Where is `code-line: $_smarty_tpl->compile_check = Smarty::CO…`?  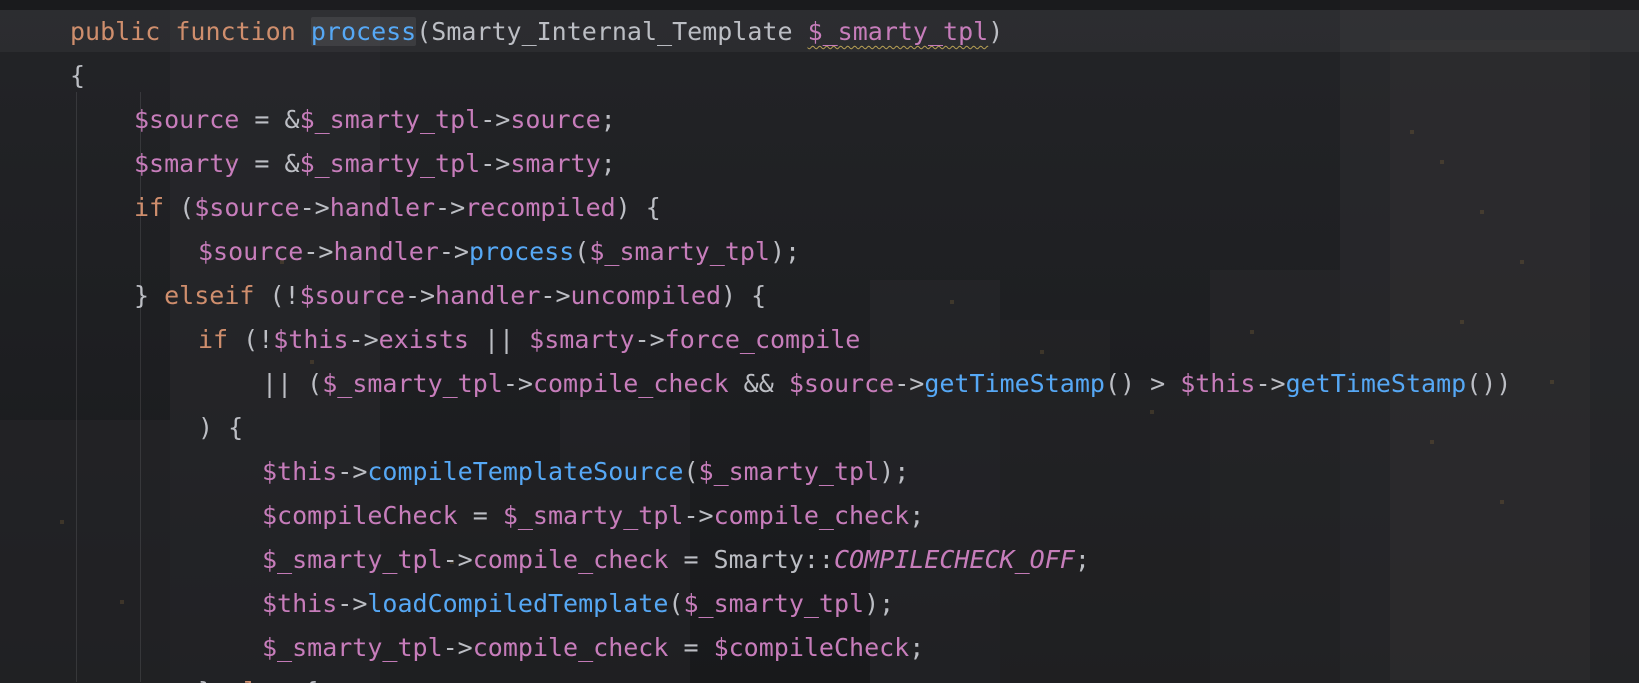 code-line: $_smarty_tpl->compile_check = Smarty::CO… is located at coordinates (755, 562).